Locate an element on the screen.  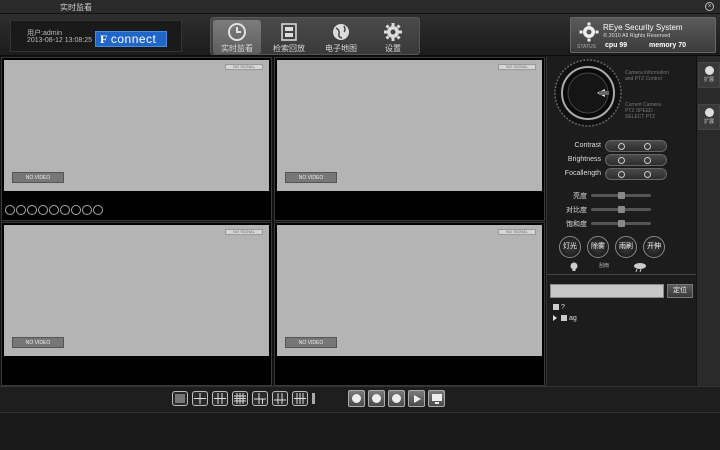
connect-label: connect is located at coordinates (133, 39).